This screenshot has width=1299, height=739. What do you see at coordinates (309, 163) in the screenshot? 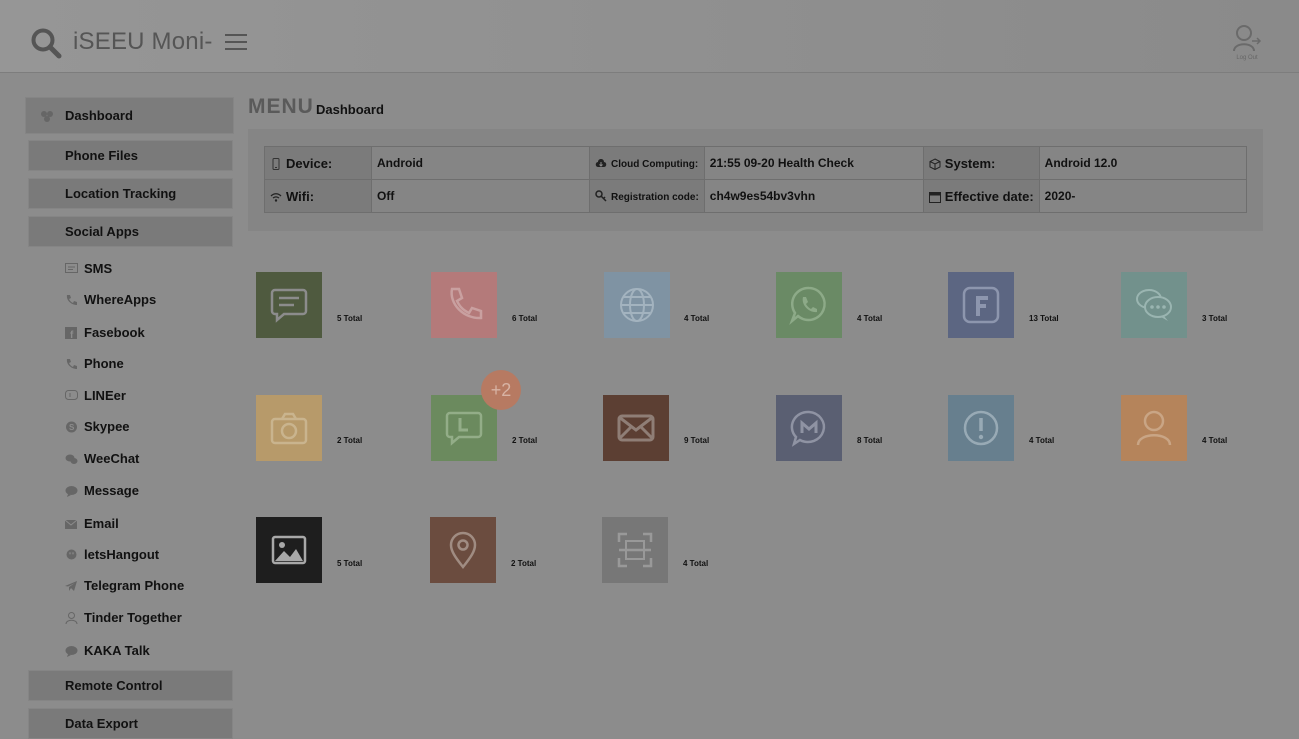
I see `device-label: Device:` at bounding box center [309, 163].